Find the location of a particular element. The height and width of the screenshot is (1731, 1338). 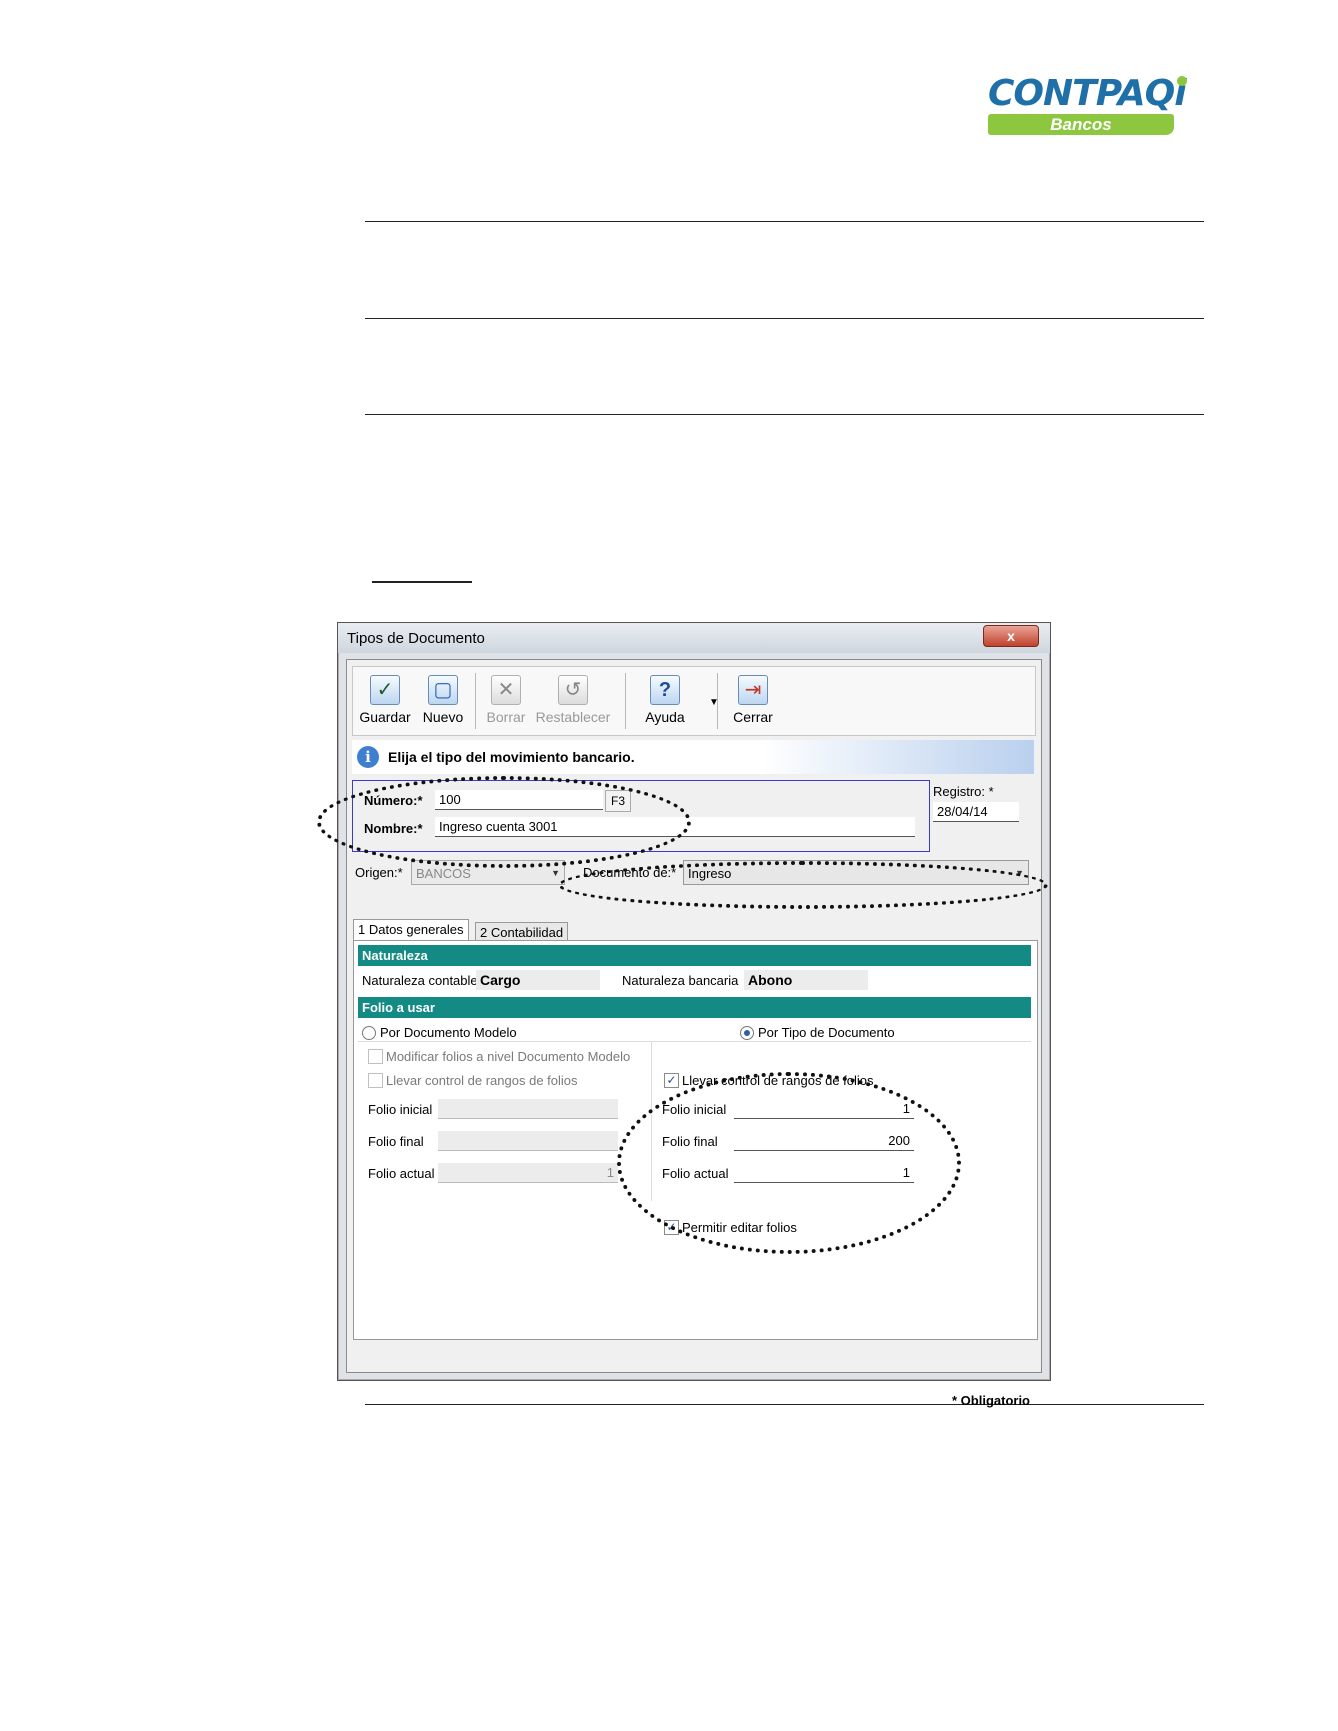

logo-product: Bancos is located at coordinates (1081, 124).